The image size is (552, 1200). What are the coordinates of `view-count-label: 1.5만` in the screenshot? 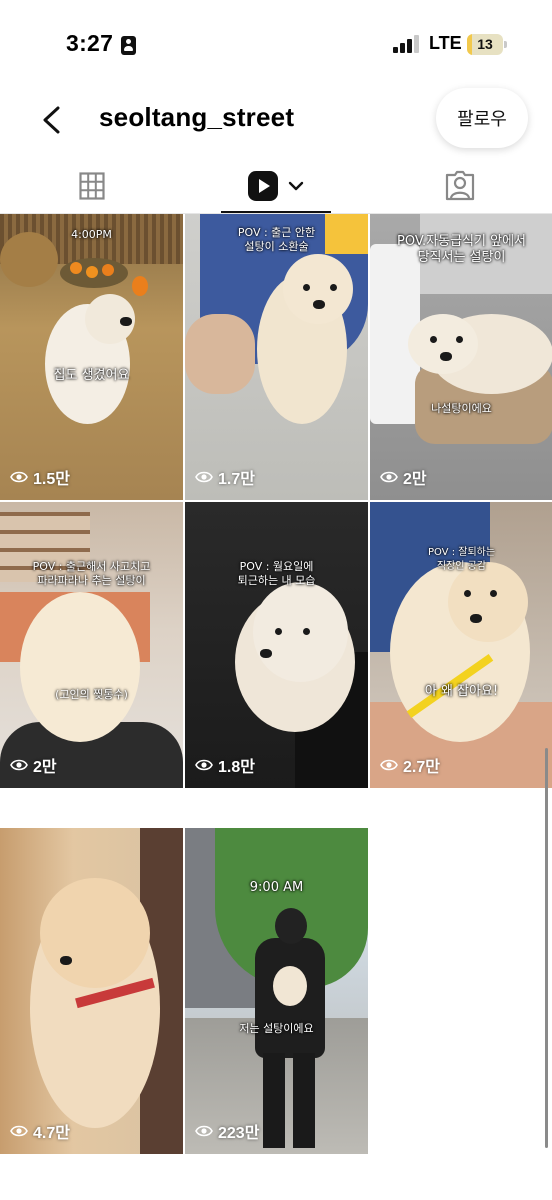 It's located at (51, 479).